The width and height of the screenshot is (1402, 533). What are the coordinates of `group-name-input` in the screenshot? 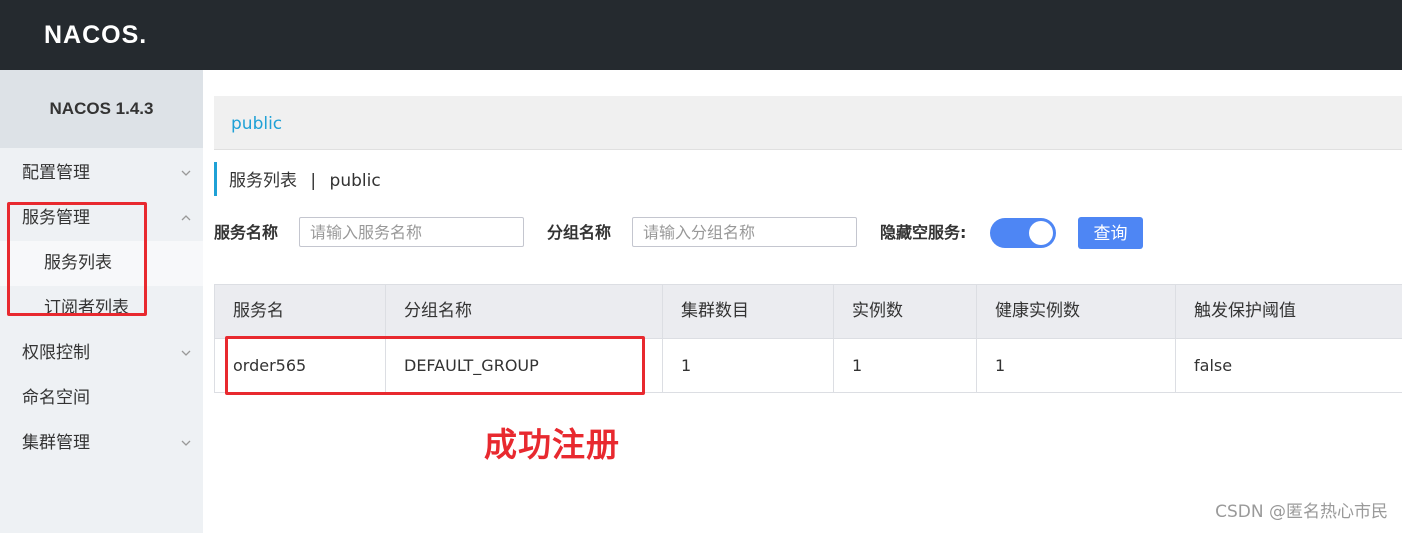 It's located at (744, 232).